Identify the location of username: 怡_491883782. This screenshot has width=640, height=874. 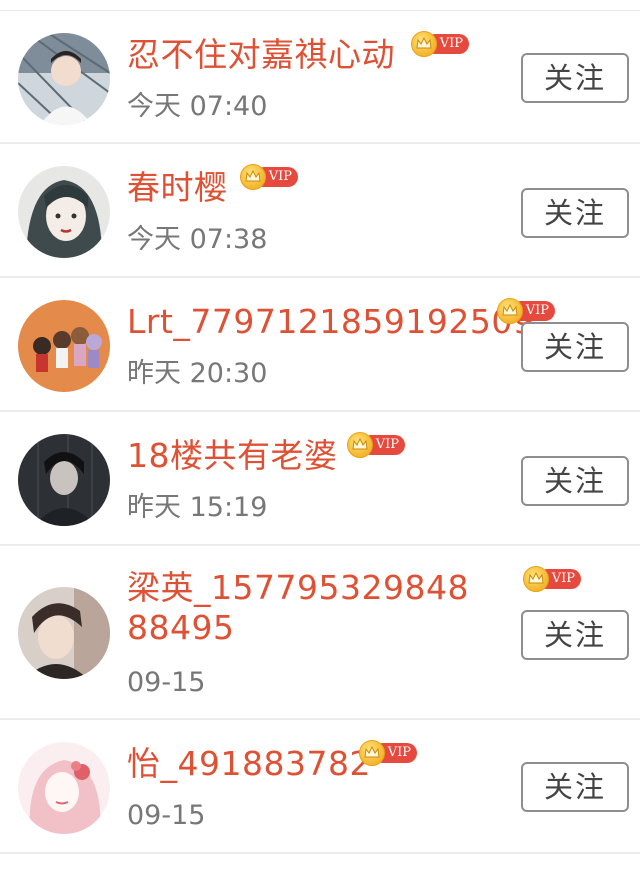
(249, 764).